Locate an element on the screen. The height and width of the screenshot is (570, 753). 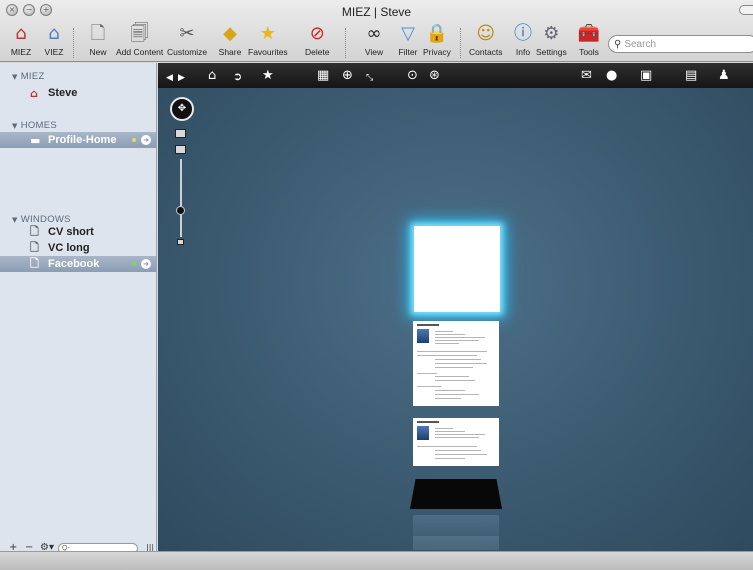
toolbar-delete: ⊘ Delete is located at coordinates (317, 39).